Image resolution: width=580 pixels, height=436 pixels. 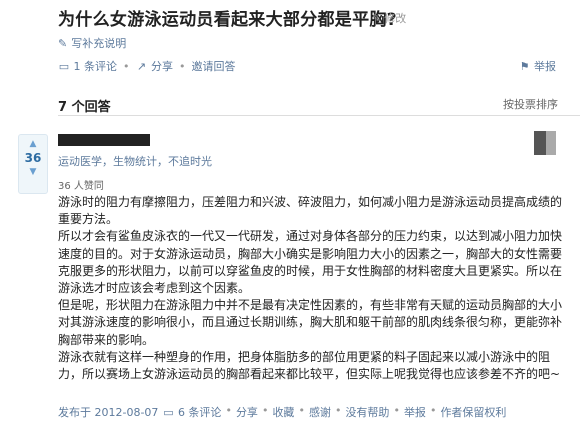 I want to click on question-actions: ▭ 1 条评论 • ↗ 分享 • 邀请回答, so click(x=147, y=66).